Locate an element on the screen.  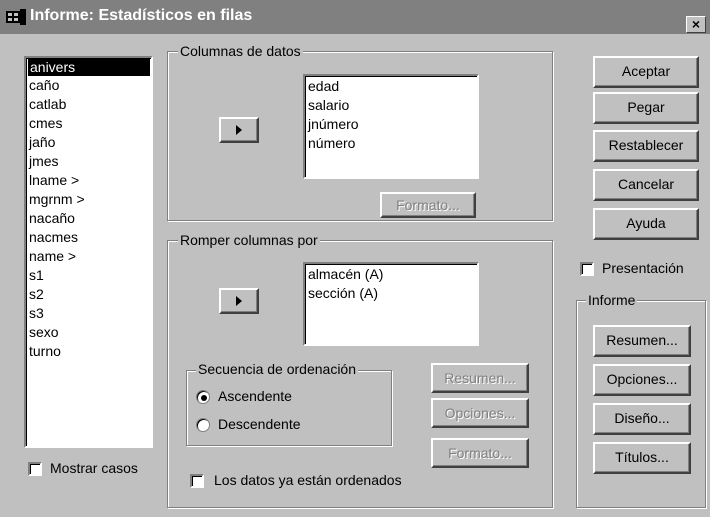
ascending-radio is located at coordinates (203, 397).